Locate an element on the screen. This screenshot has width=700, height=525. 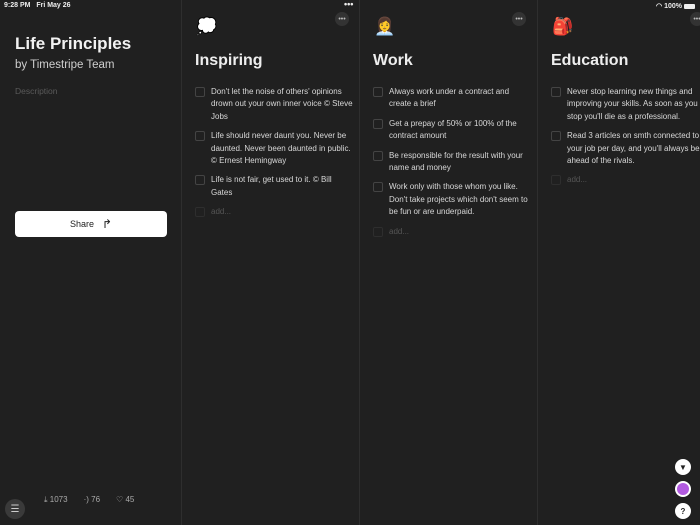
filter-icon: ▼ is located at coordinates (683, 467).